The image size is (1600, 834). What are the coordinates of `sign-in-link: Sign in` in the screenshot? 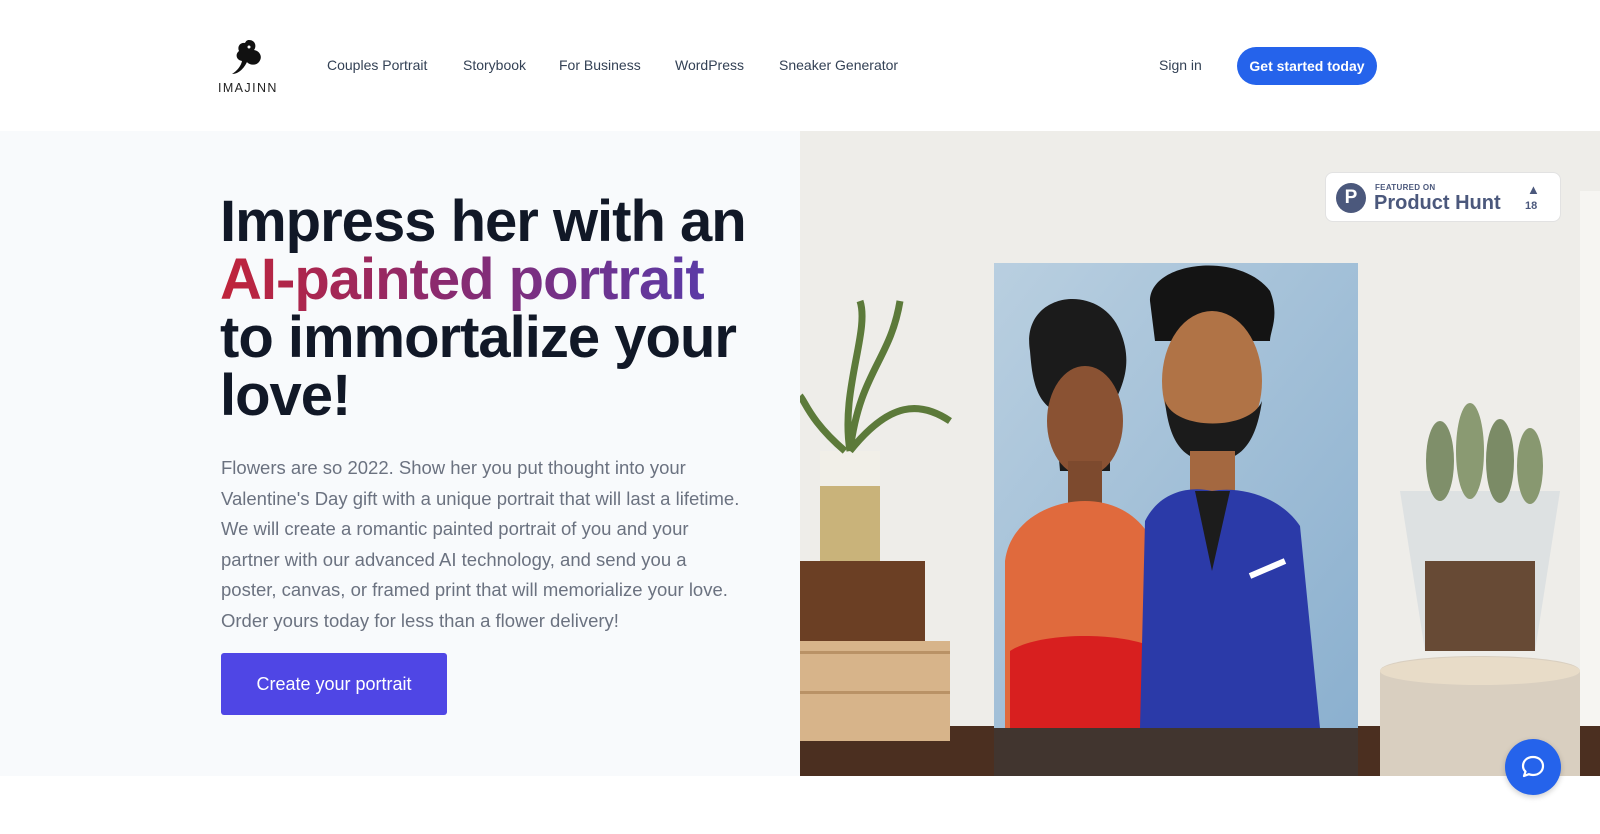 It's located at (1180, 65).